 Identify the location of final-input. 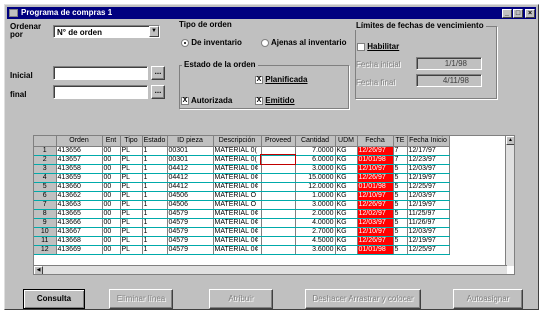
(100, 92).